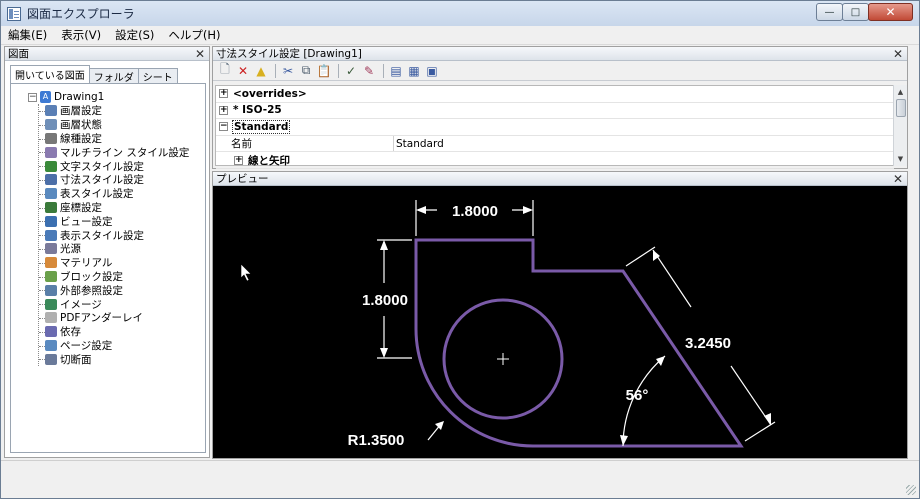  I want to click on tab-sheets: シート, so click(157, 76).